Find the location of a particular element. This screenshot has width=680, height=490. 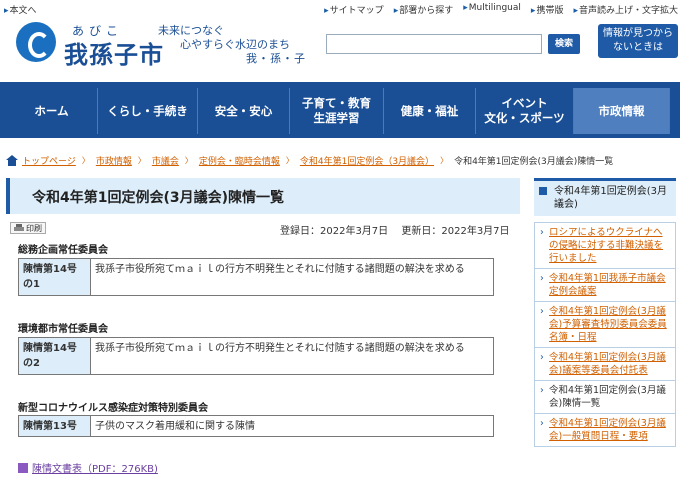

nav-living-label: くらし・手続き is located at coordinates (147, 110).